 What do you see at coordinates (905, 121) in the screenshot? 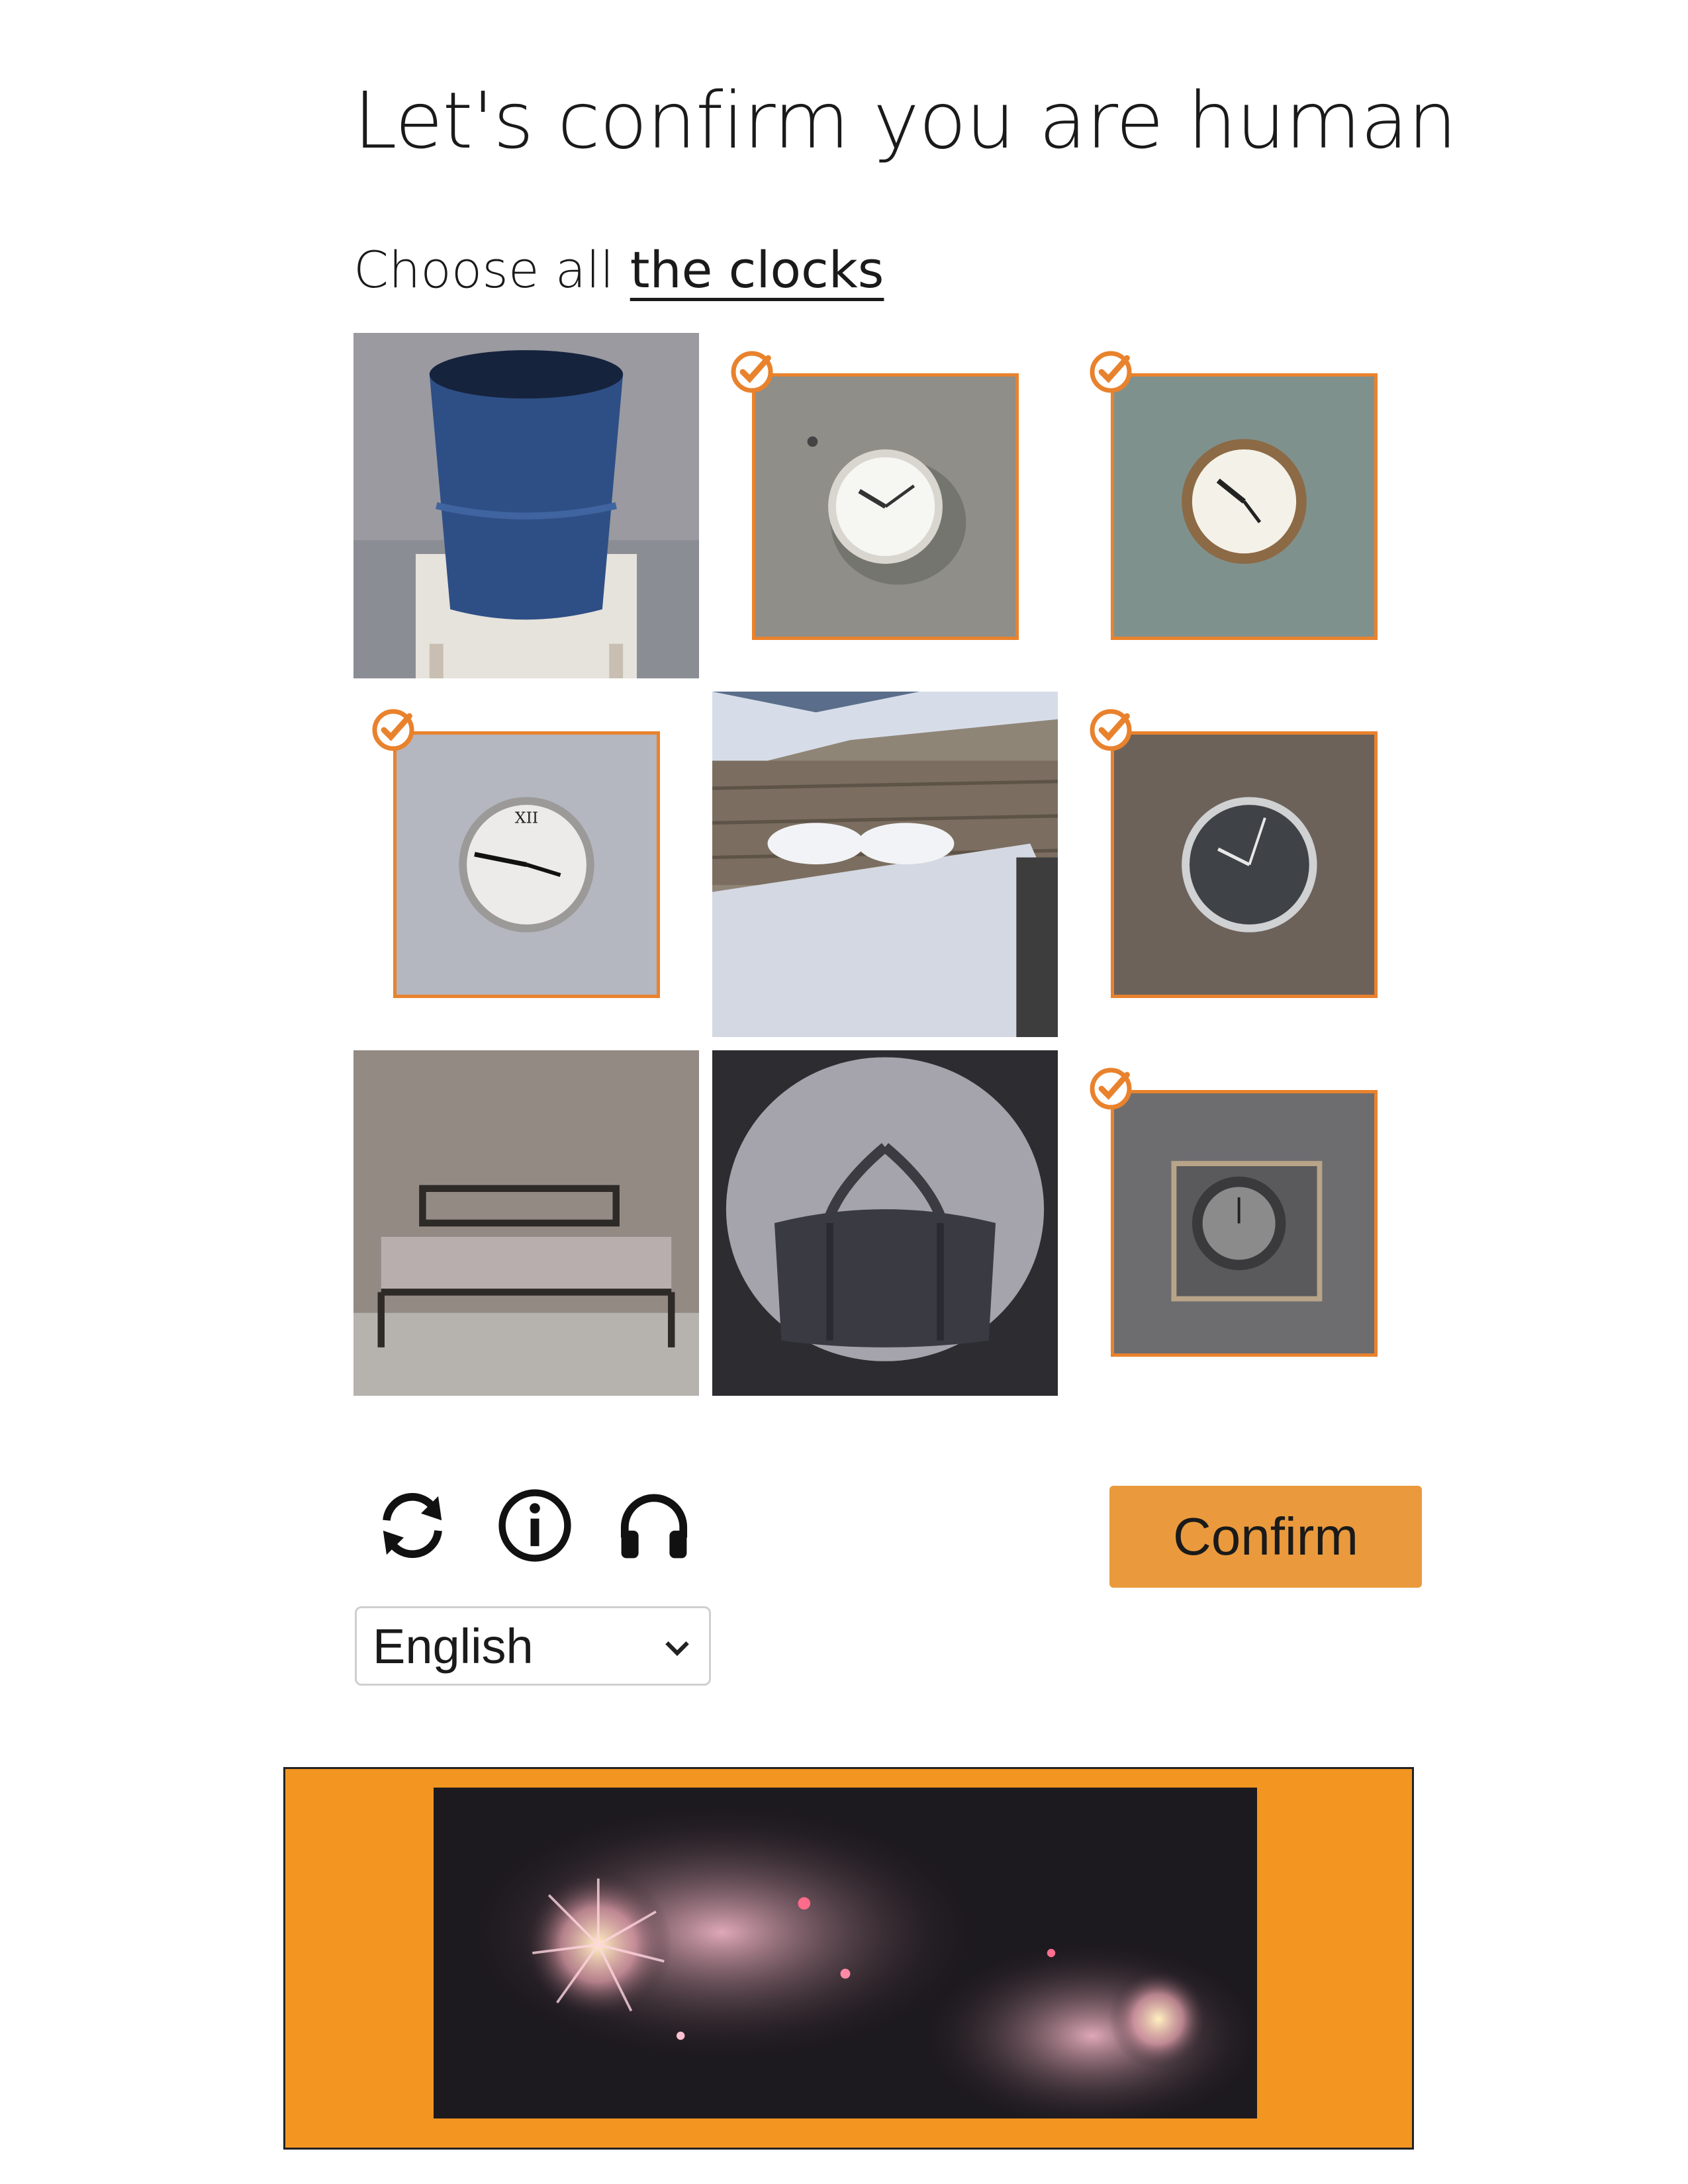
I see `page-title: Let's confirm you are human` at bounding box center [905, 121].